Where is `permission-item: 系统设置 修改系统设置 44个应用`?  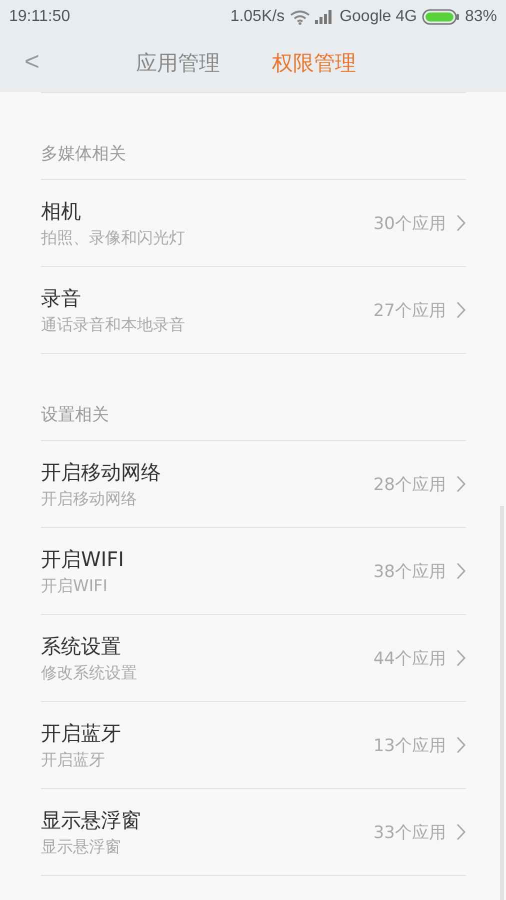 permission-item: 系统设置 修改系统设置 44个应用 is located at coordinates (253, 658).